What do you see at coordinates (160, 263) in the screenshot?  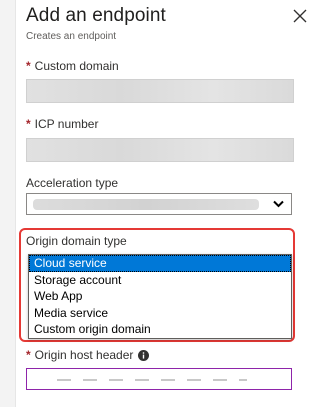 I see `dropdown-option: Cloud service` at bounding box center [160, 263].